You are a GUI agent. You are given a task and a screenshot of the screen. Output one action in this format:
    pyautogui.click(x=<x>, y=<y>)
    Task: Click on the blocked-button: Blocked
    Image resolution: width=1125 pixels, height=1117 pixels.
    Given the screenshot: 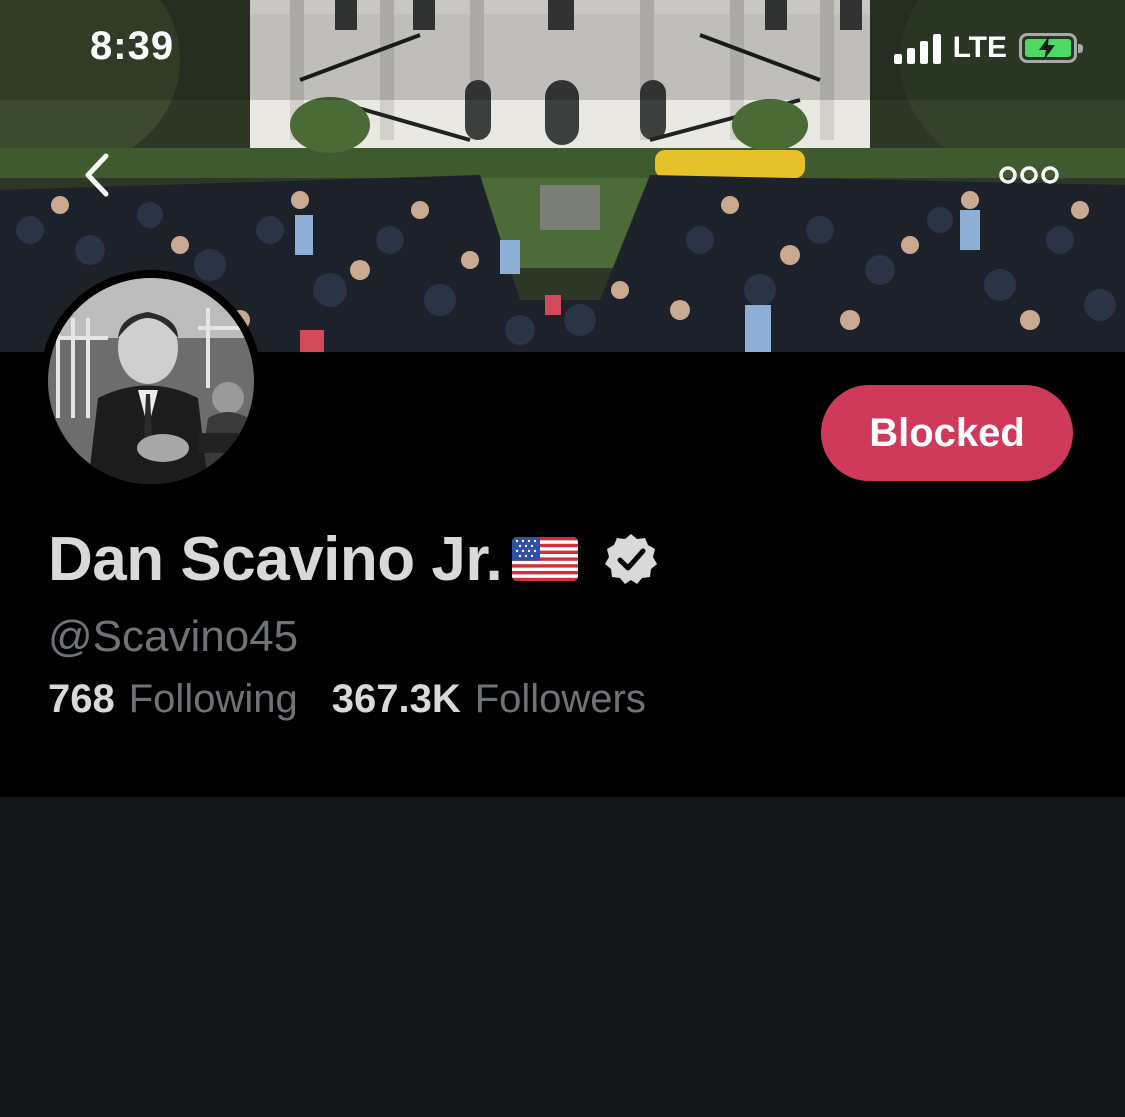 What is the action you would take?
    pyautogui.click(x=947, y=433)
    